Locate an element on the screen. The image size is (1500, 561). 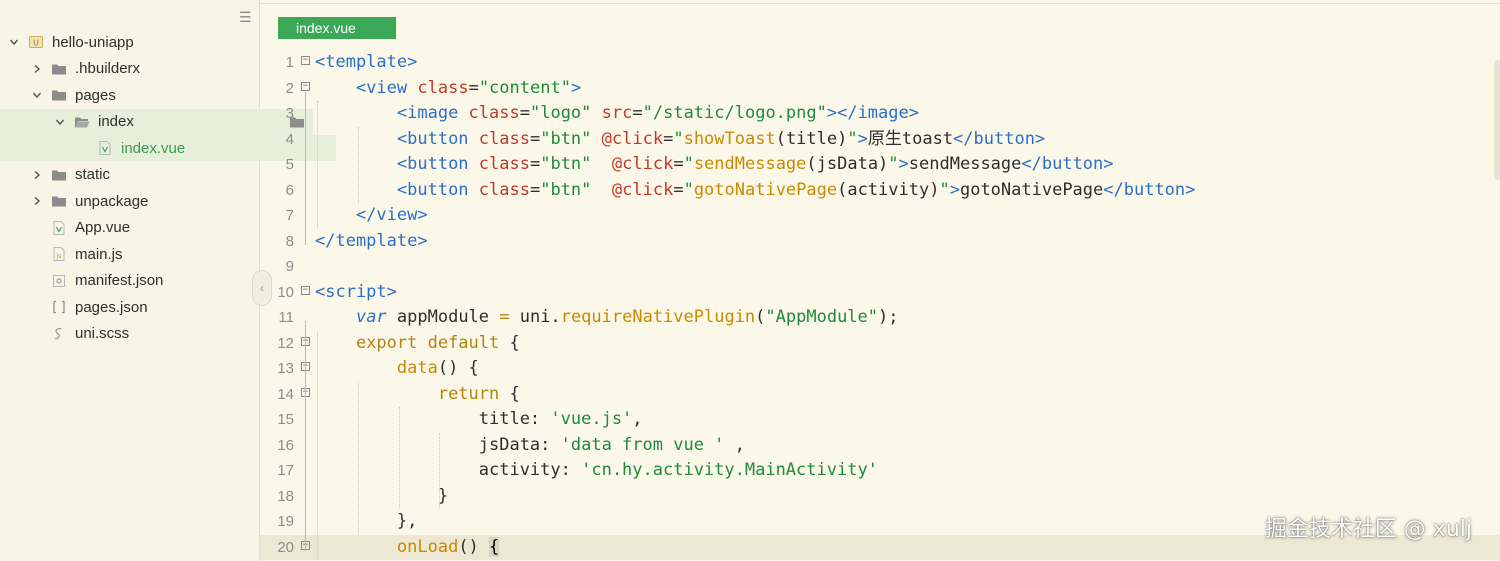
sidebar-item-pages: pages is located at coordinates (145, 95).